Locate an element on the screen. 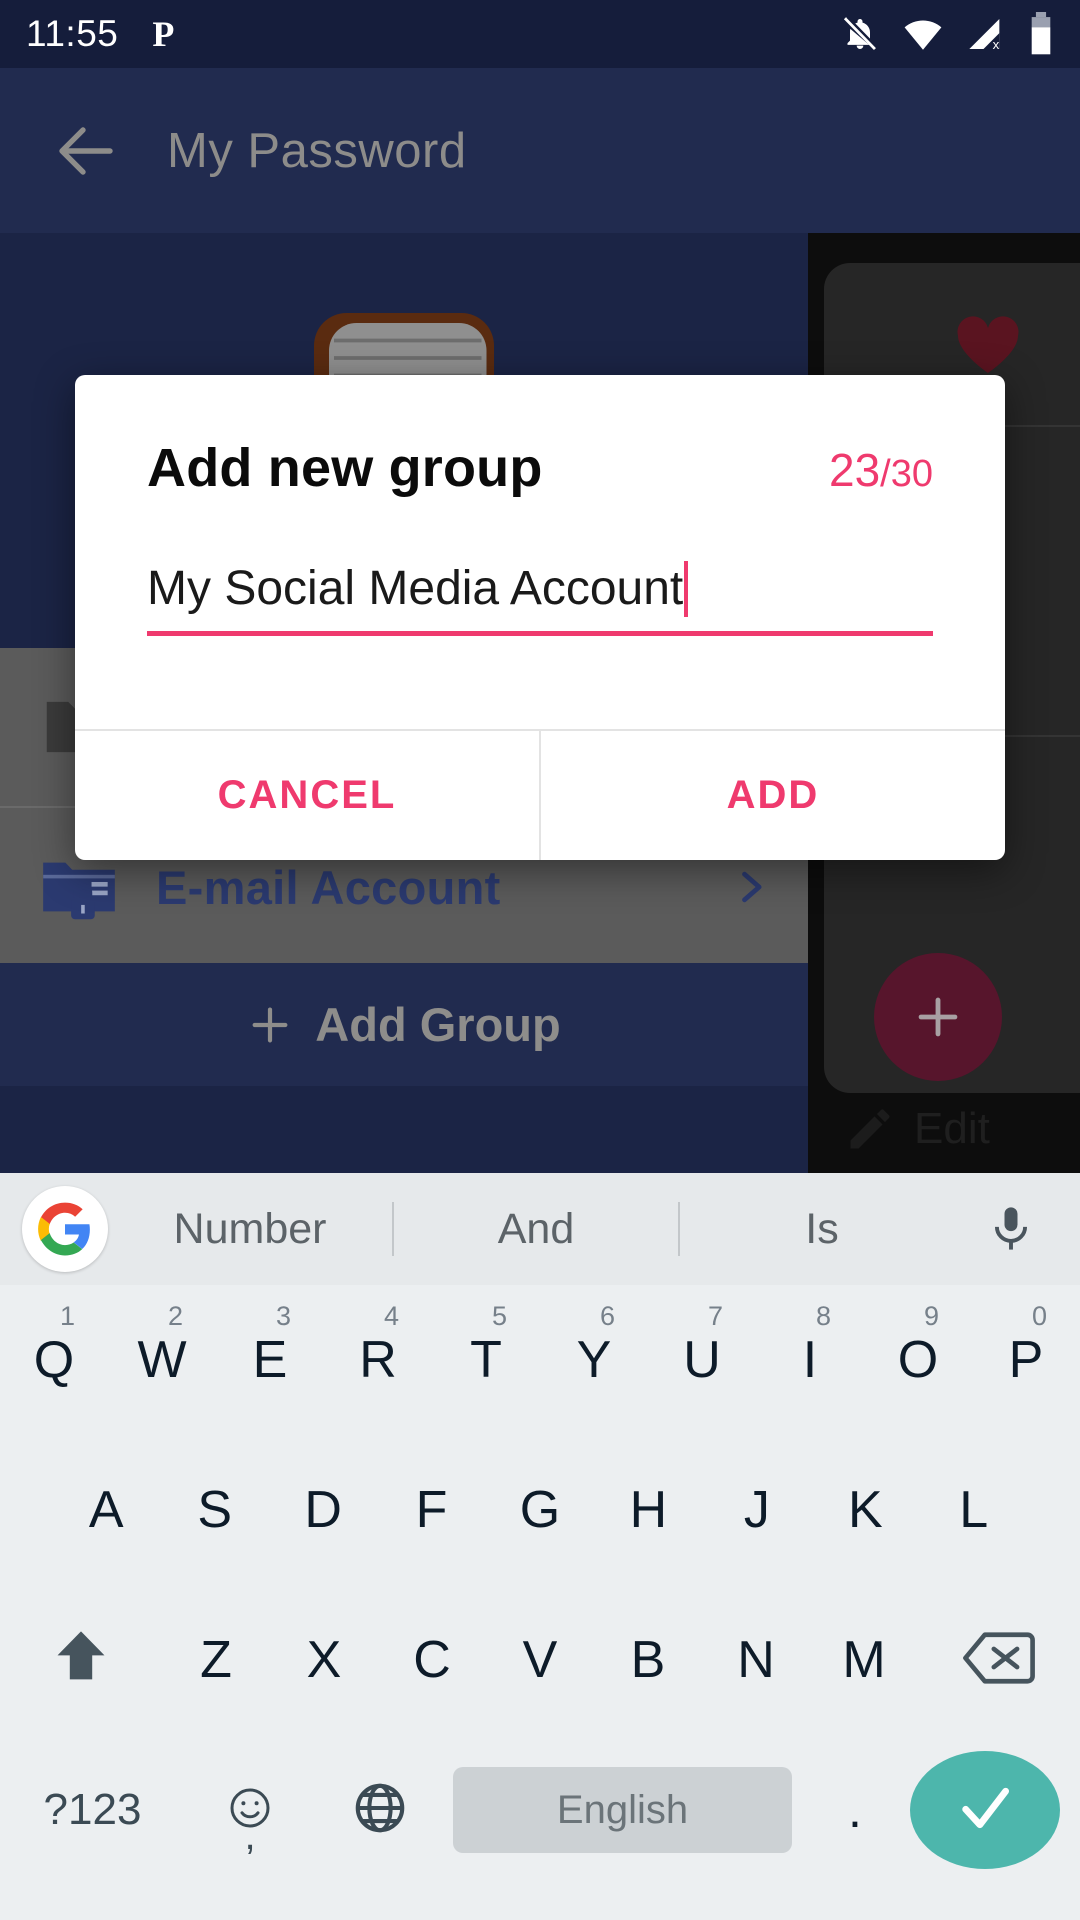  key-i-label: I is located at coordinates (810, 1360).